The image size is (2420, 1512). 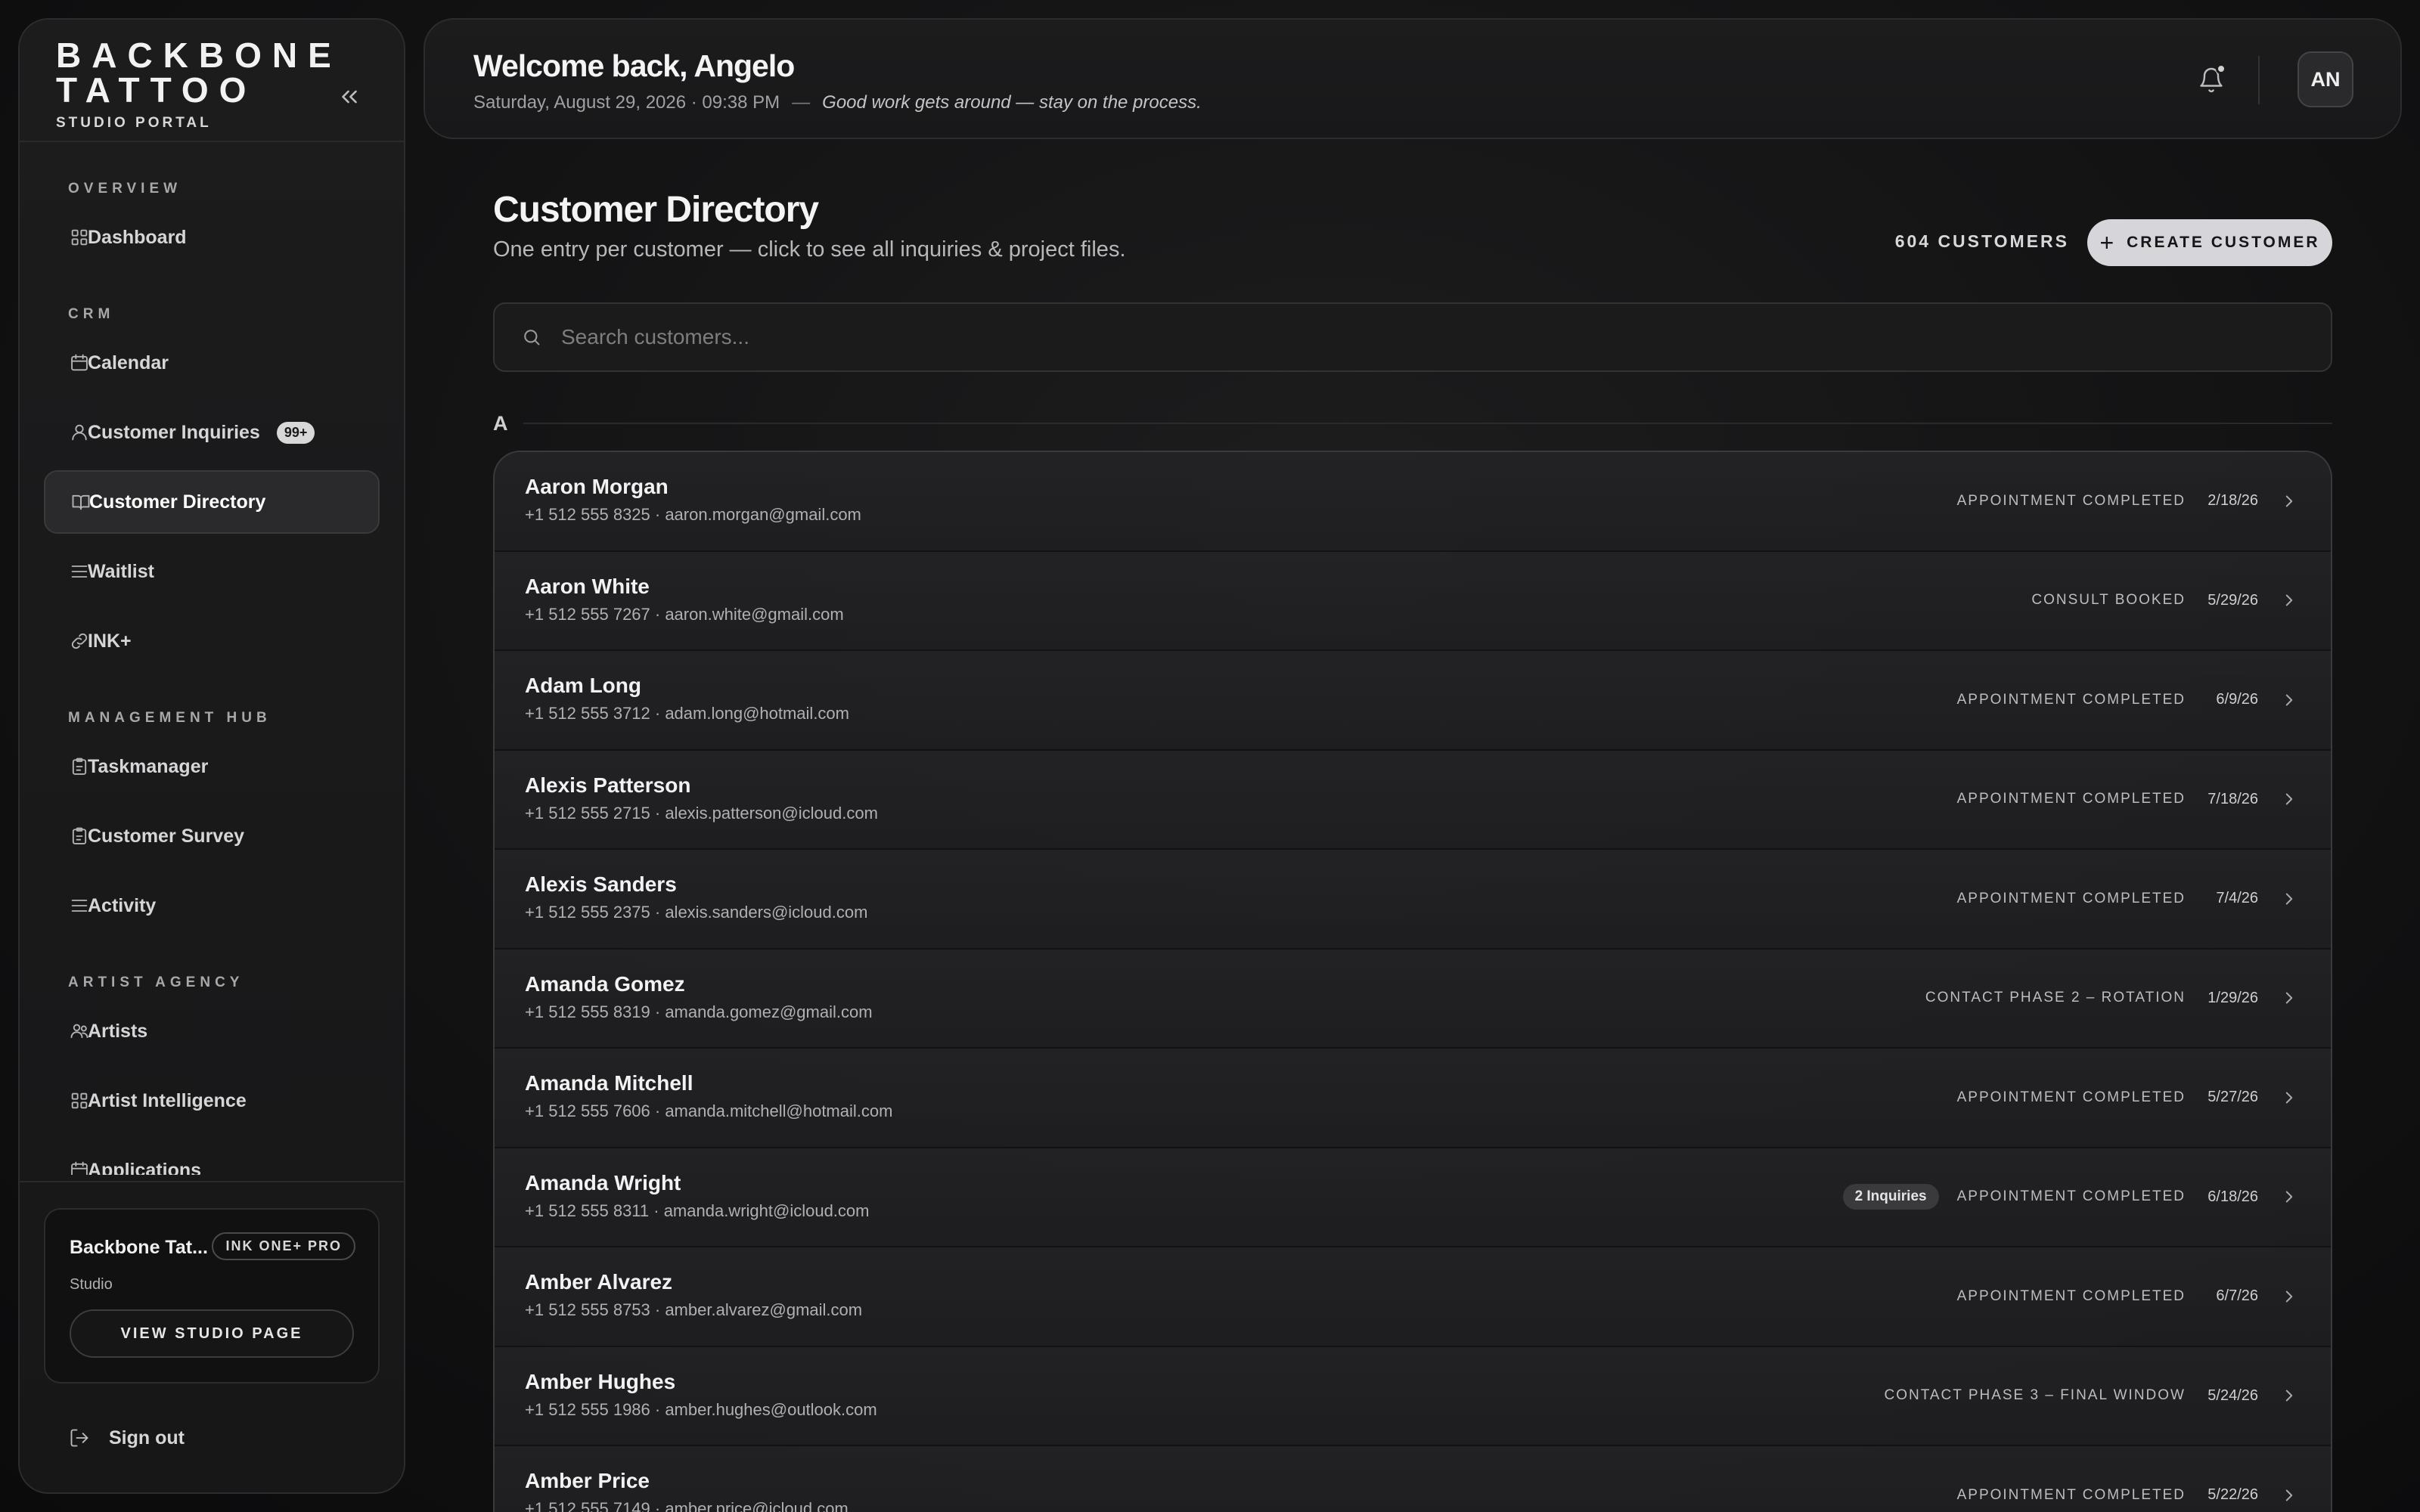 What do you see at coordinates (2055, 998) in the screenshot?
I see `customer-status: CONTACT PHASE 2 – ROTATION` at bounding box center [2055, 998].